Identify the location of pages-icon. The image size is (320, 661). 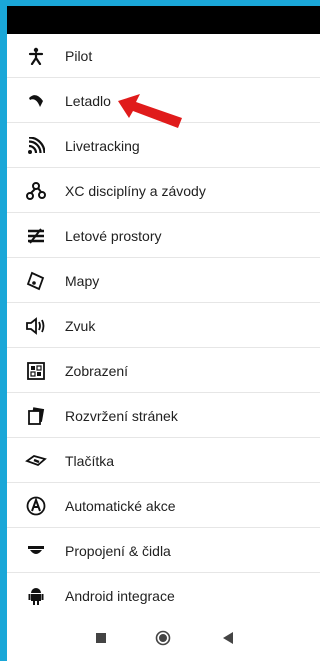
(36, 415).